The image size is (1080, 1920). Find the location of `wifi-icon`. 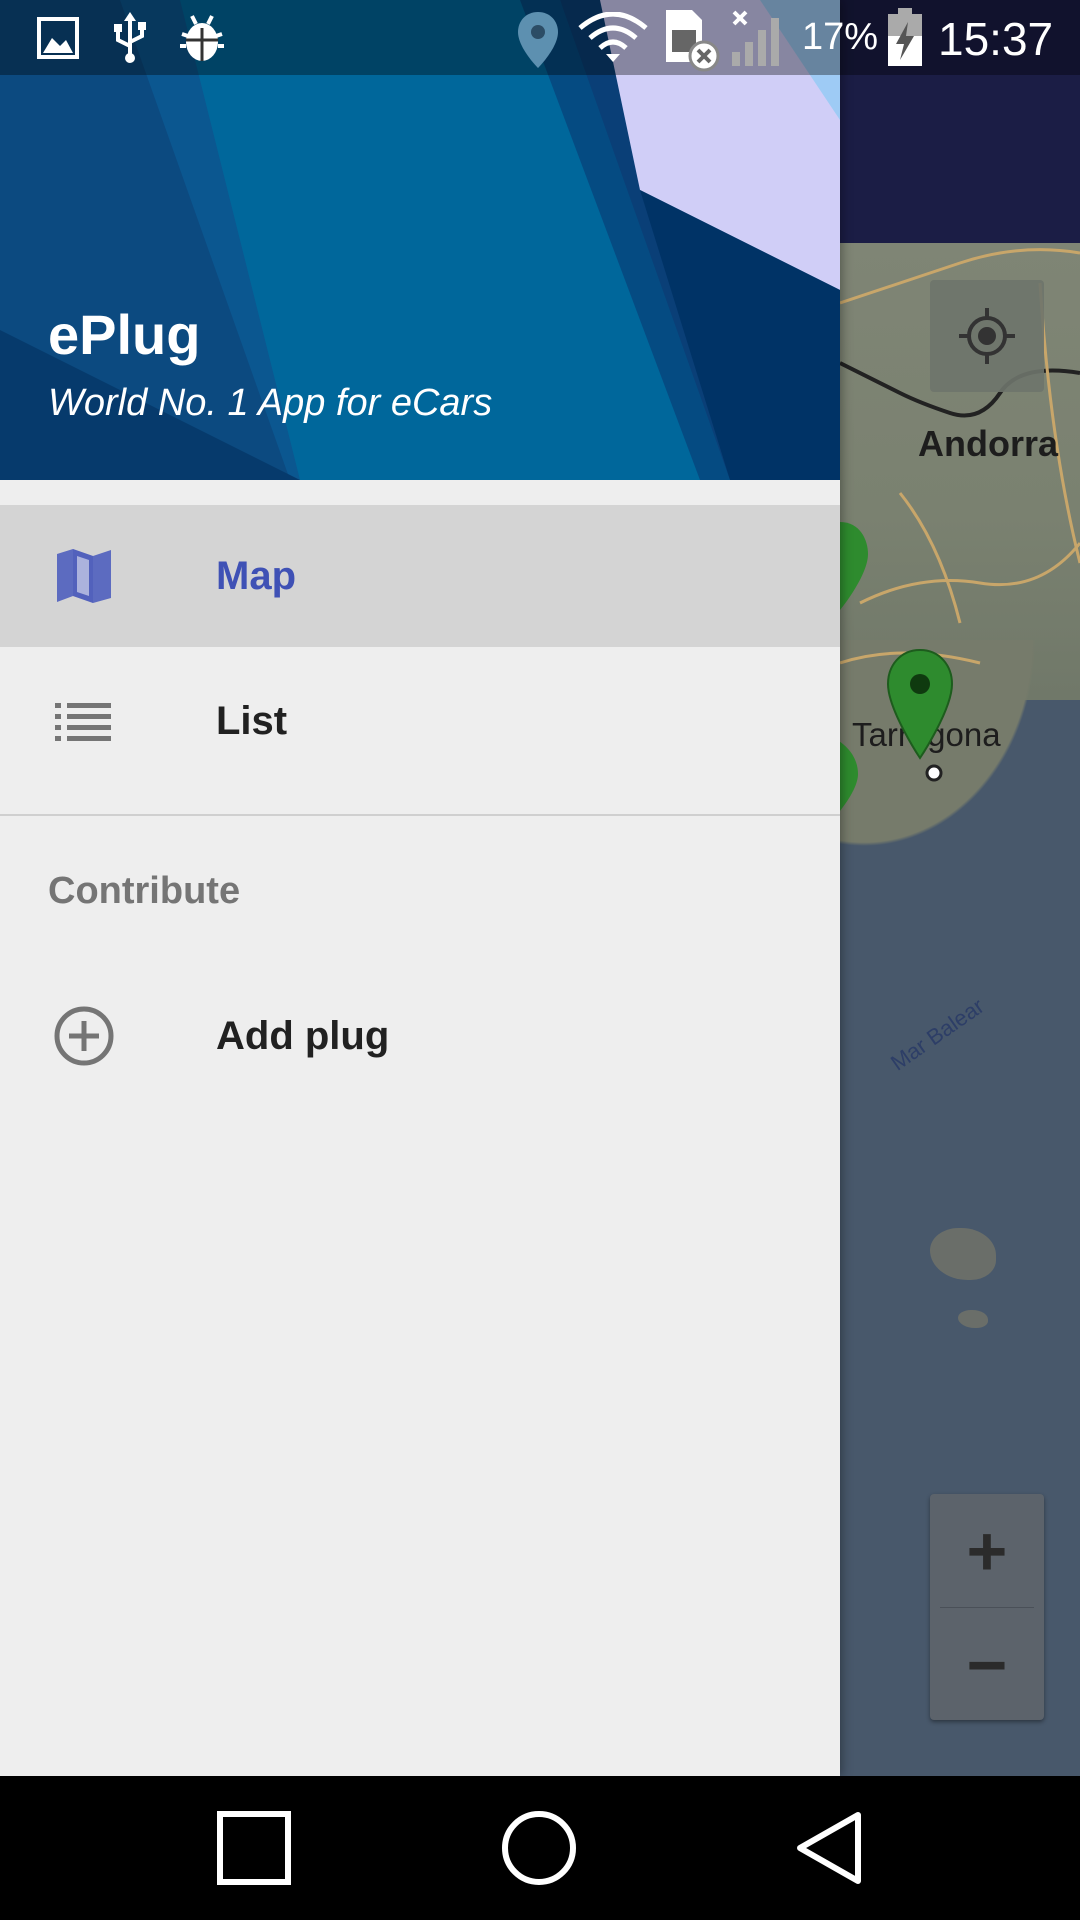

wifi-icon is located at coordinates (613, 37).